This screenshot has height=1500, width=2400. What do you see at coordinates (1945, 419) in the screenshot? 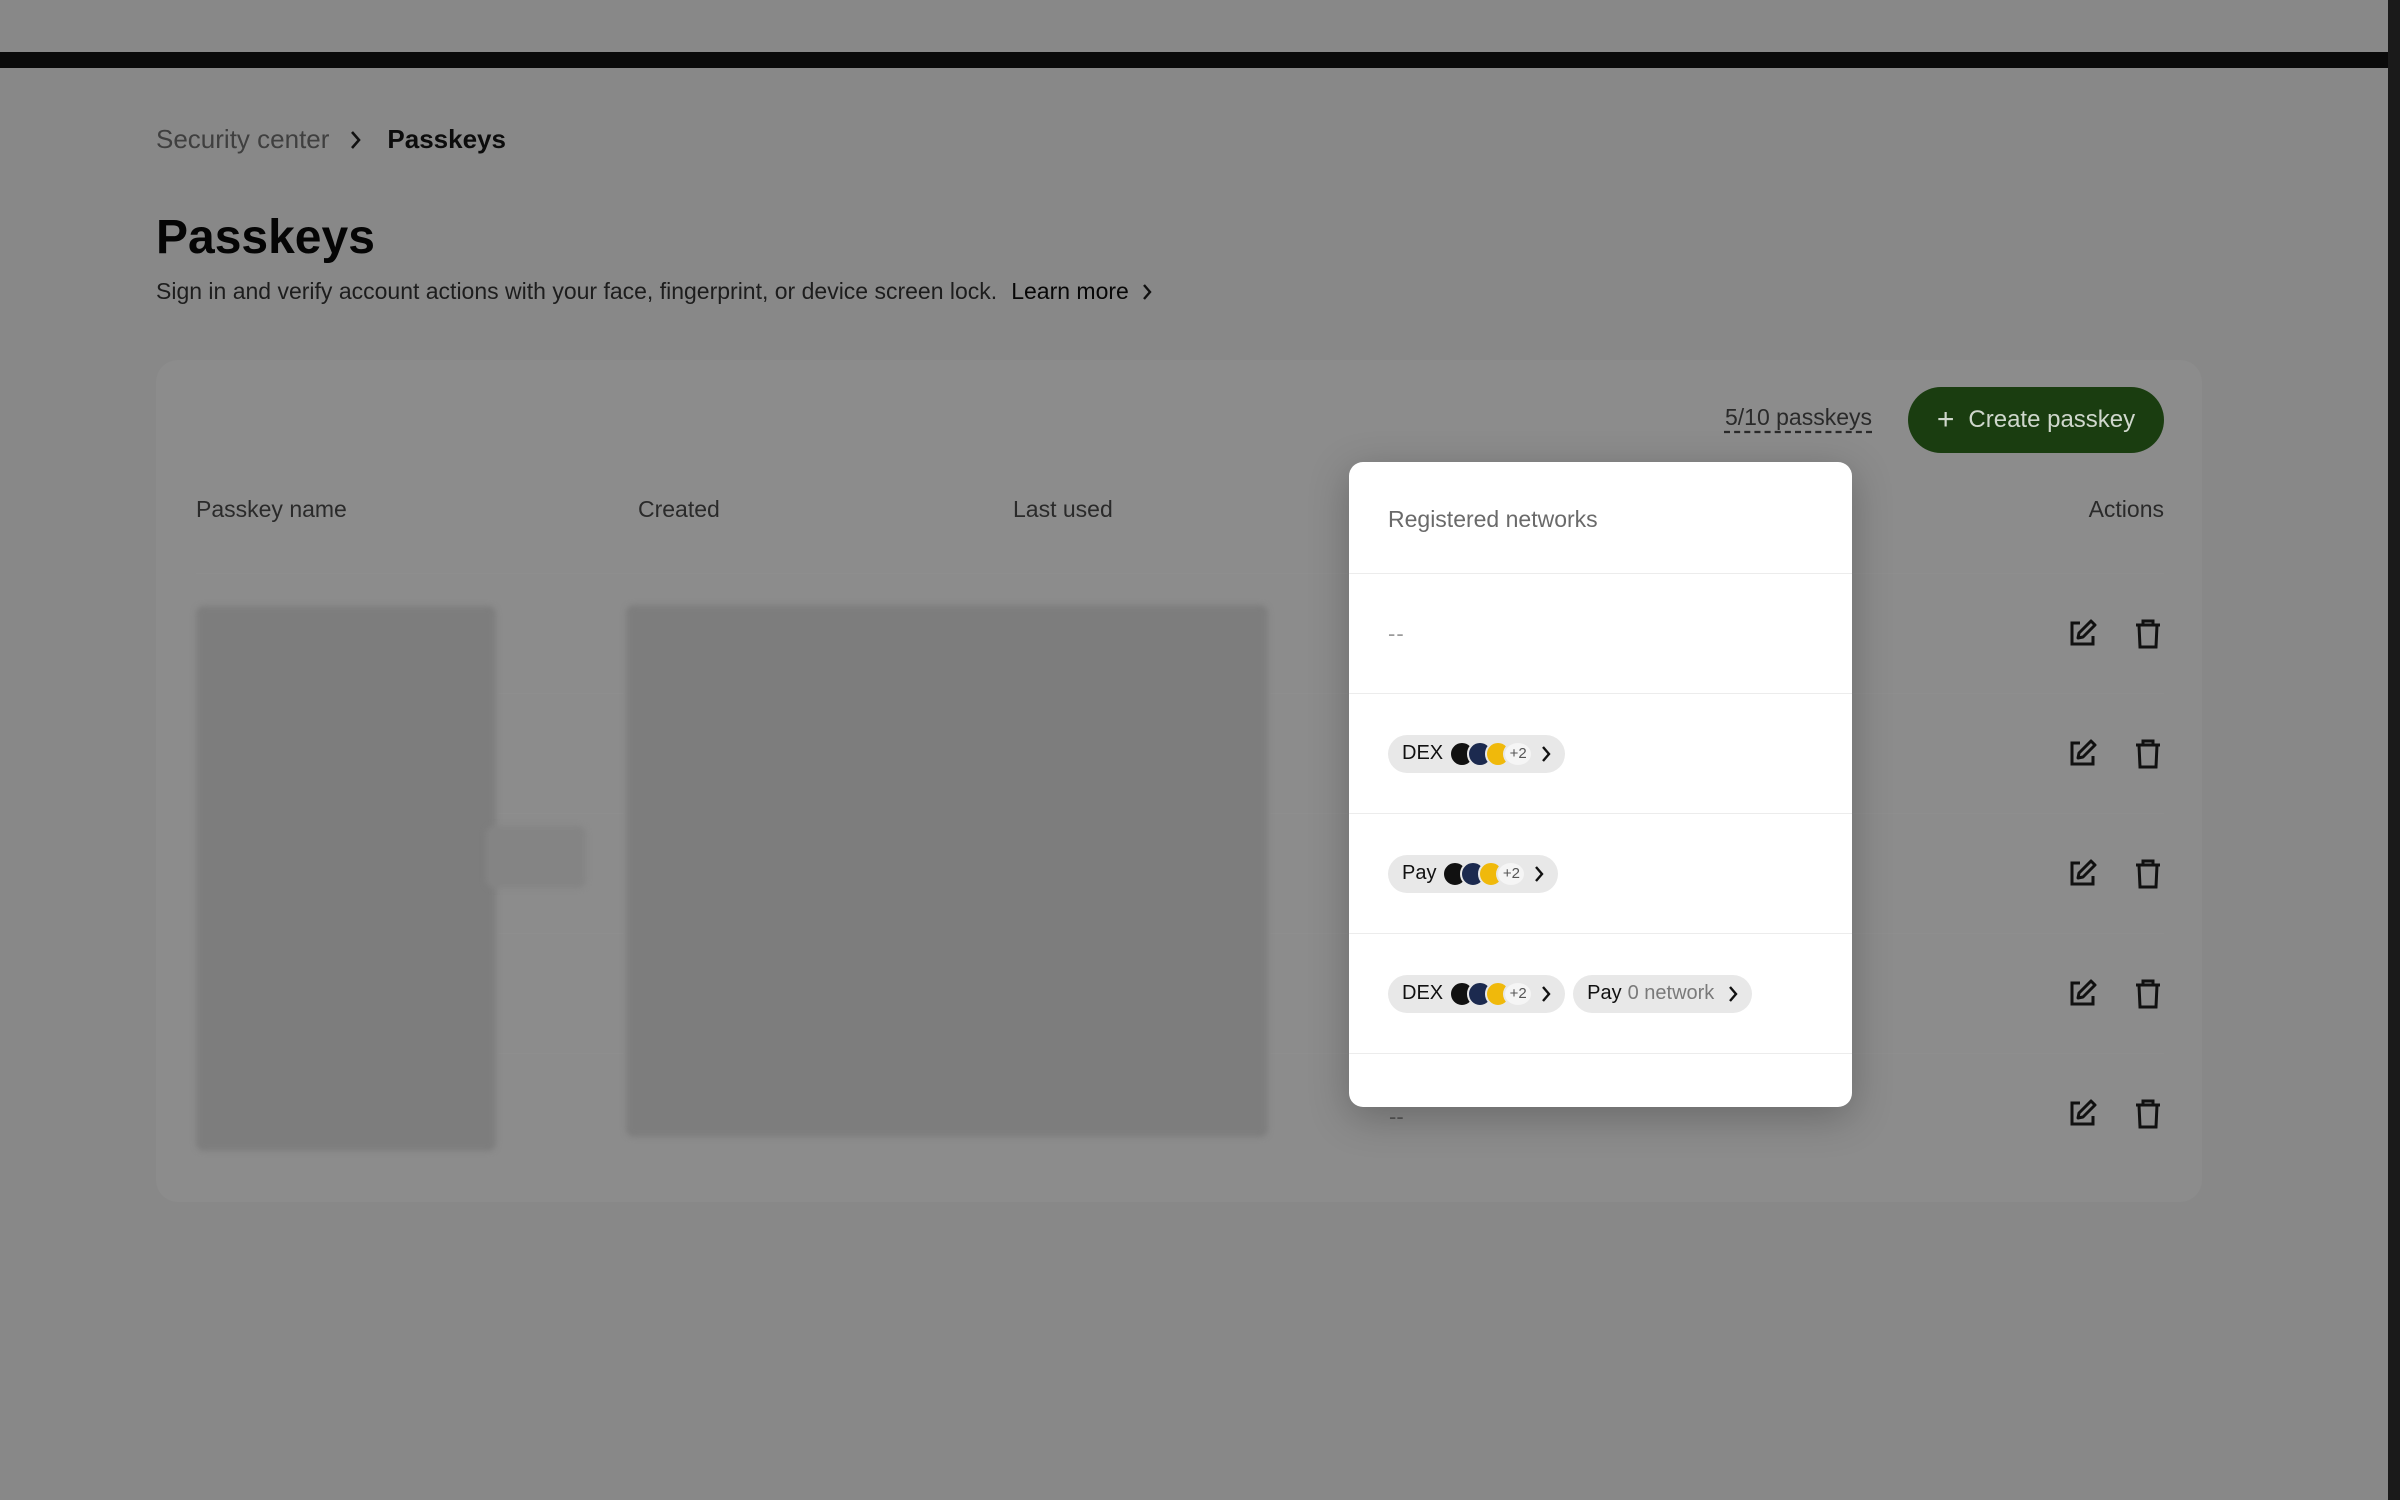
I see `plus-icon: +` at bounding box center [1945, 419].